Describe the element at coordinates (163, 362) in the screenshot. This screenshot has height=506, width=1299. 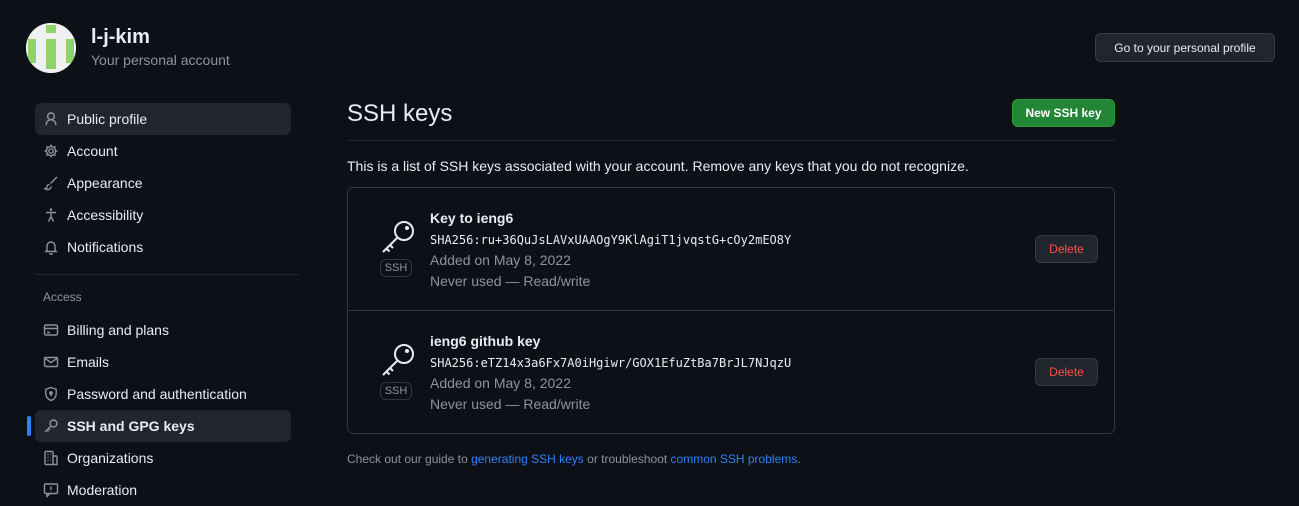
I see `sidebar-item-emails: Emails` at that location.